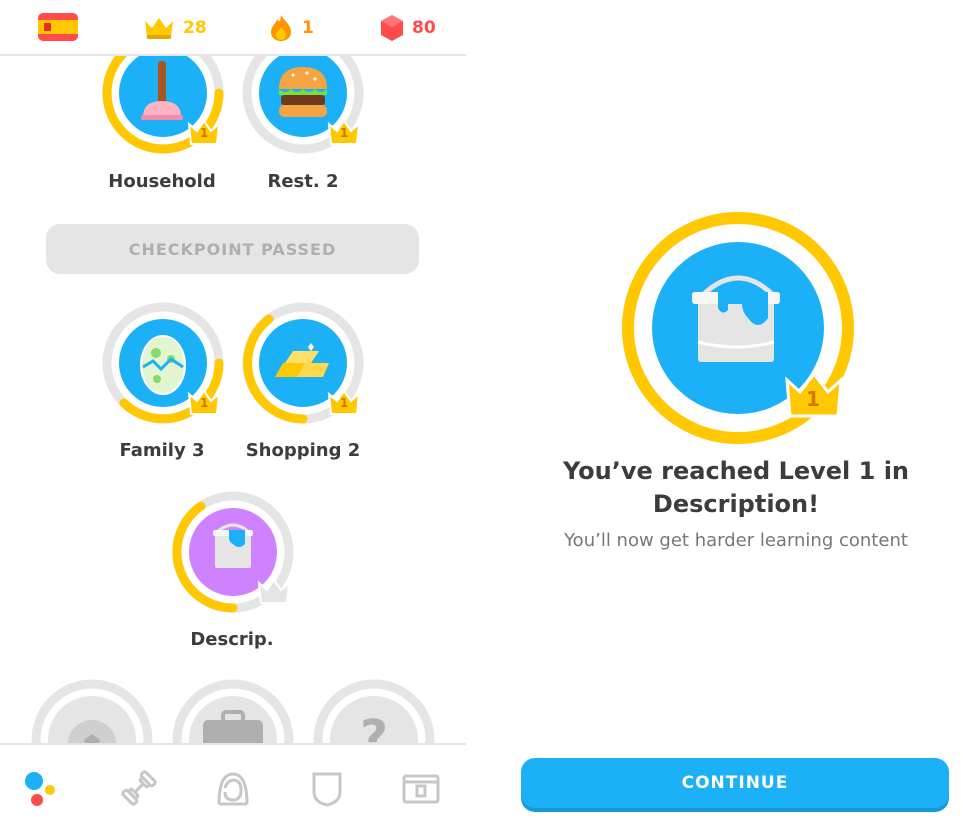  What do you see at coordinates (159, 28) in the screenshot?
I see `crown-icon` at bounding box center [159, 28].